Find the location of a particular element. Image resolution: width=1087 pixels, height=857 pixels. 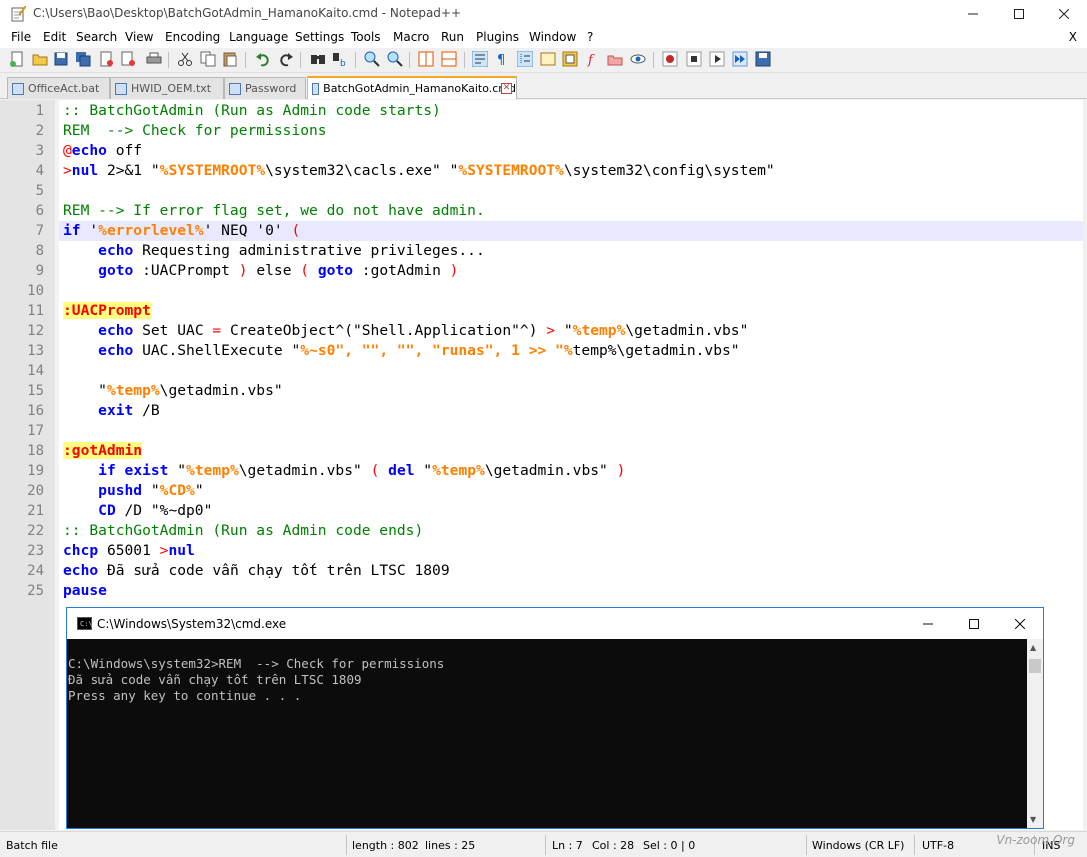

cmd-close-button is located at coordinates (1020, 623).